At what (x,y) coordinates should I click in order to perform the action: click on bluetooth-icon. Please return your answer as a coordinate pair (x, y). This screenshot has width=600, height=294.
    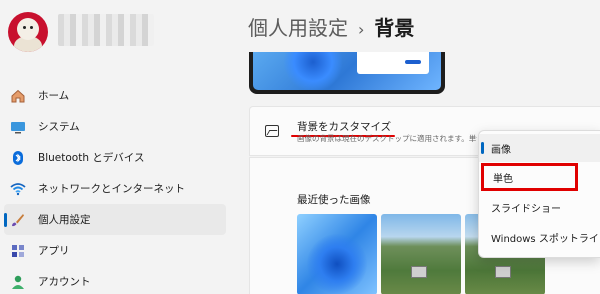
    Looking at the image, I should click on (18, 158).